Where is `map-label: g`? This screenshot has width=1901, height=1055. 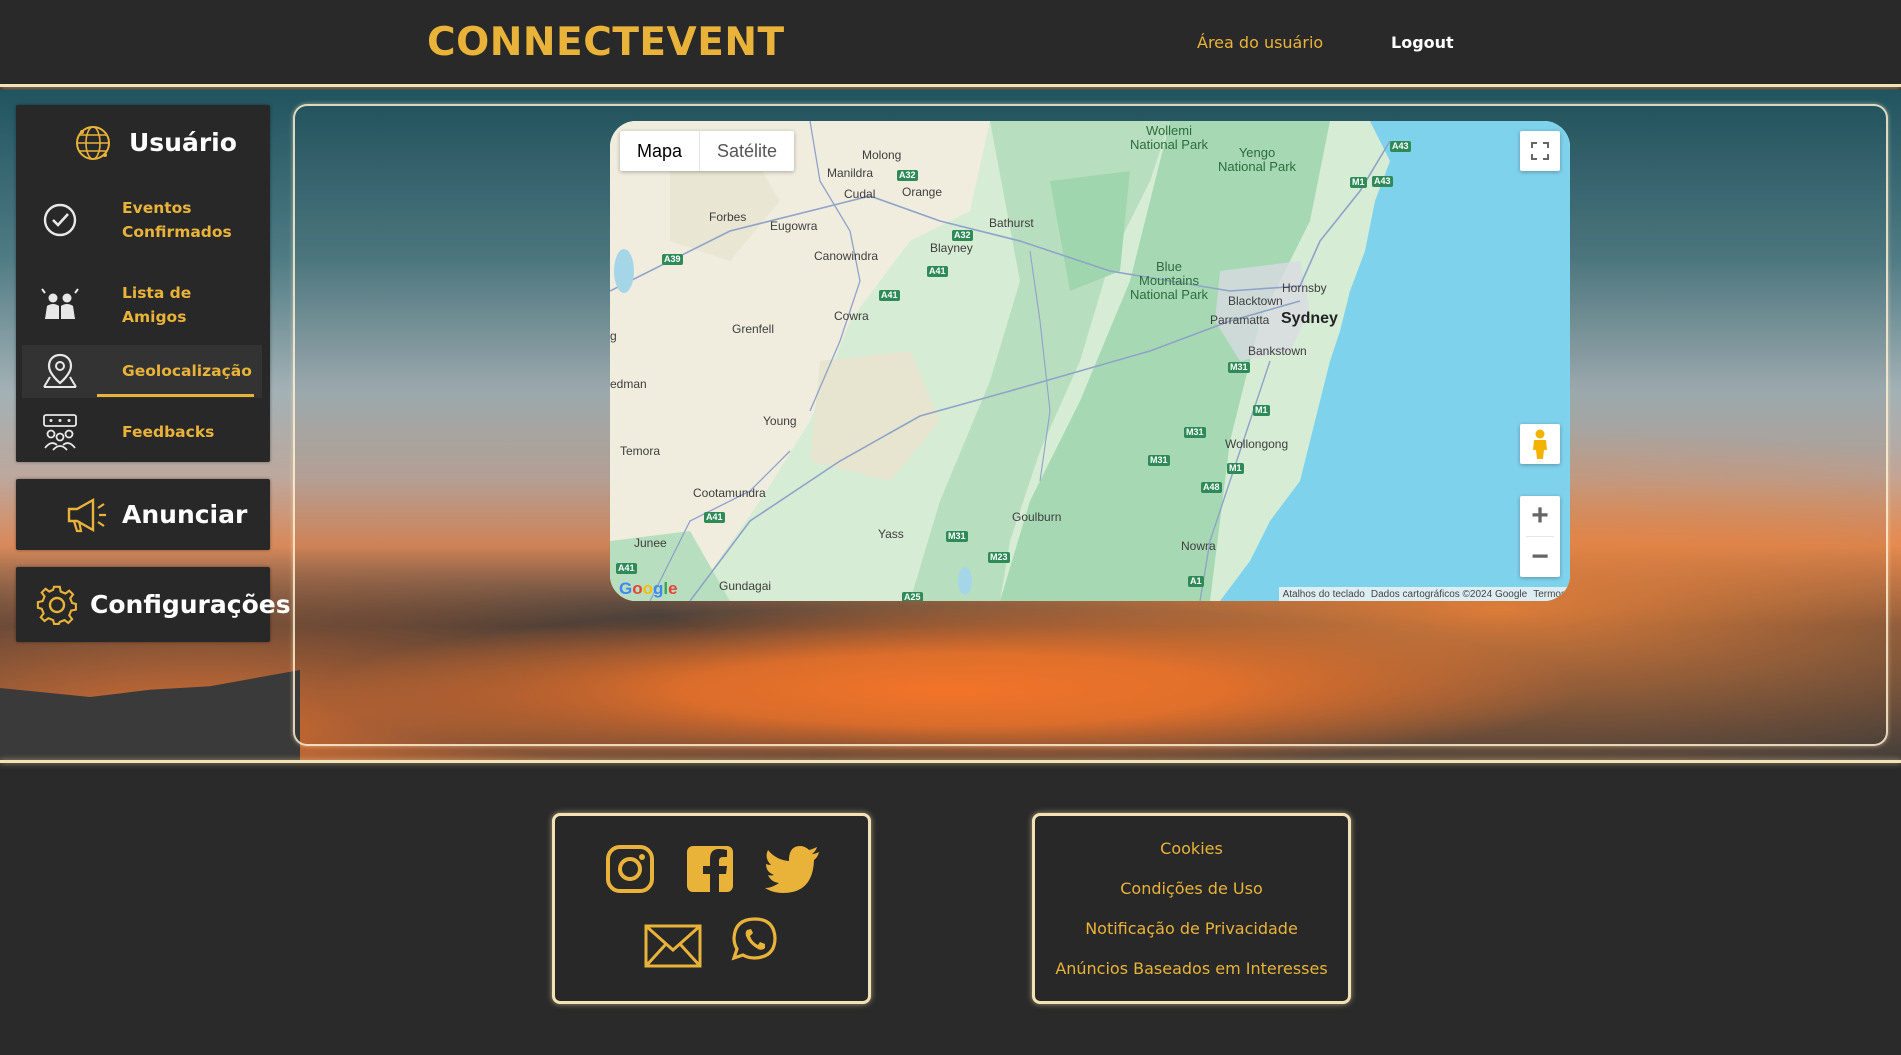 map-label: g is located at coordinates (613, 336).